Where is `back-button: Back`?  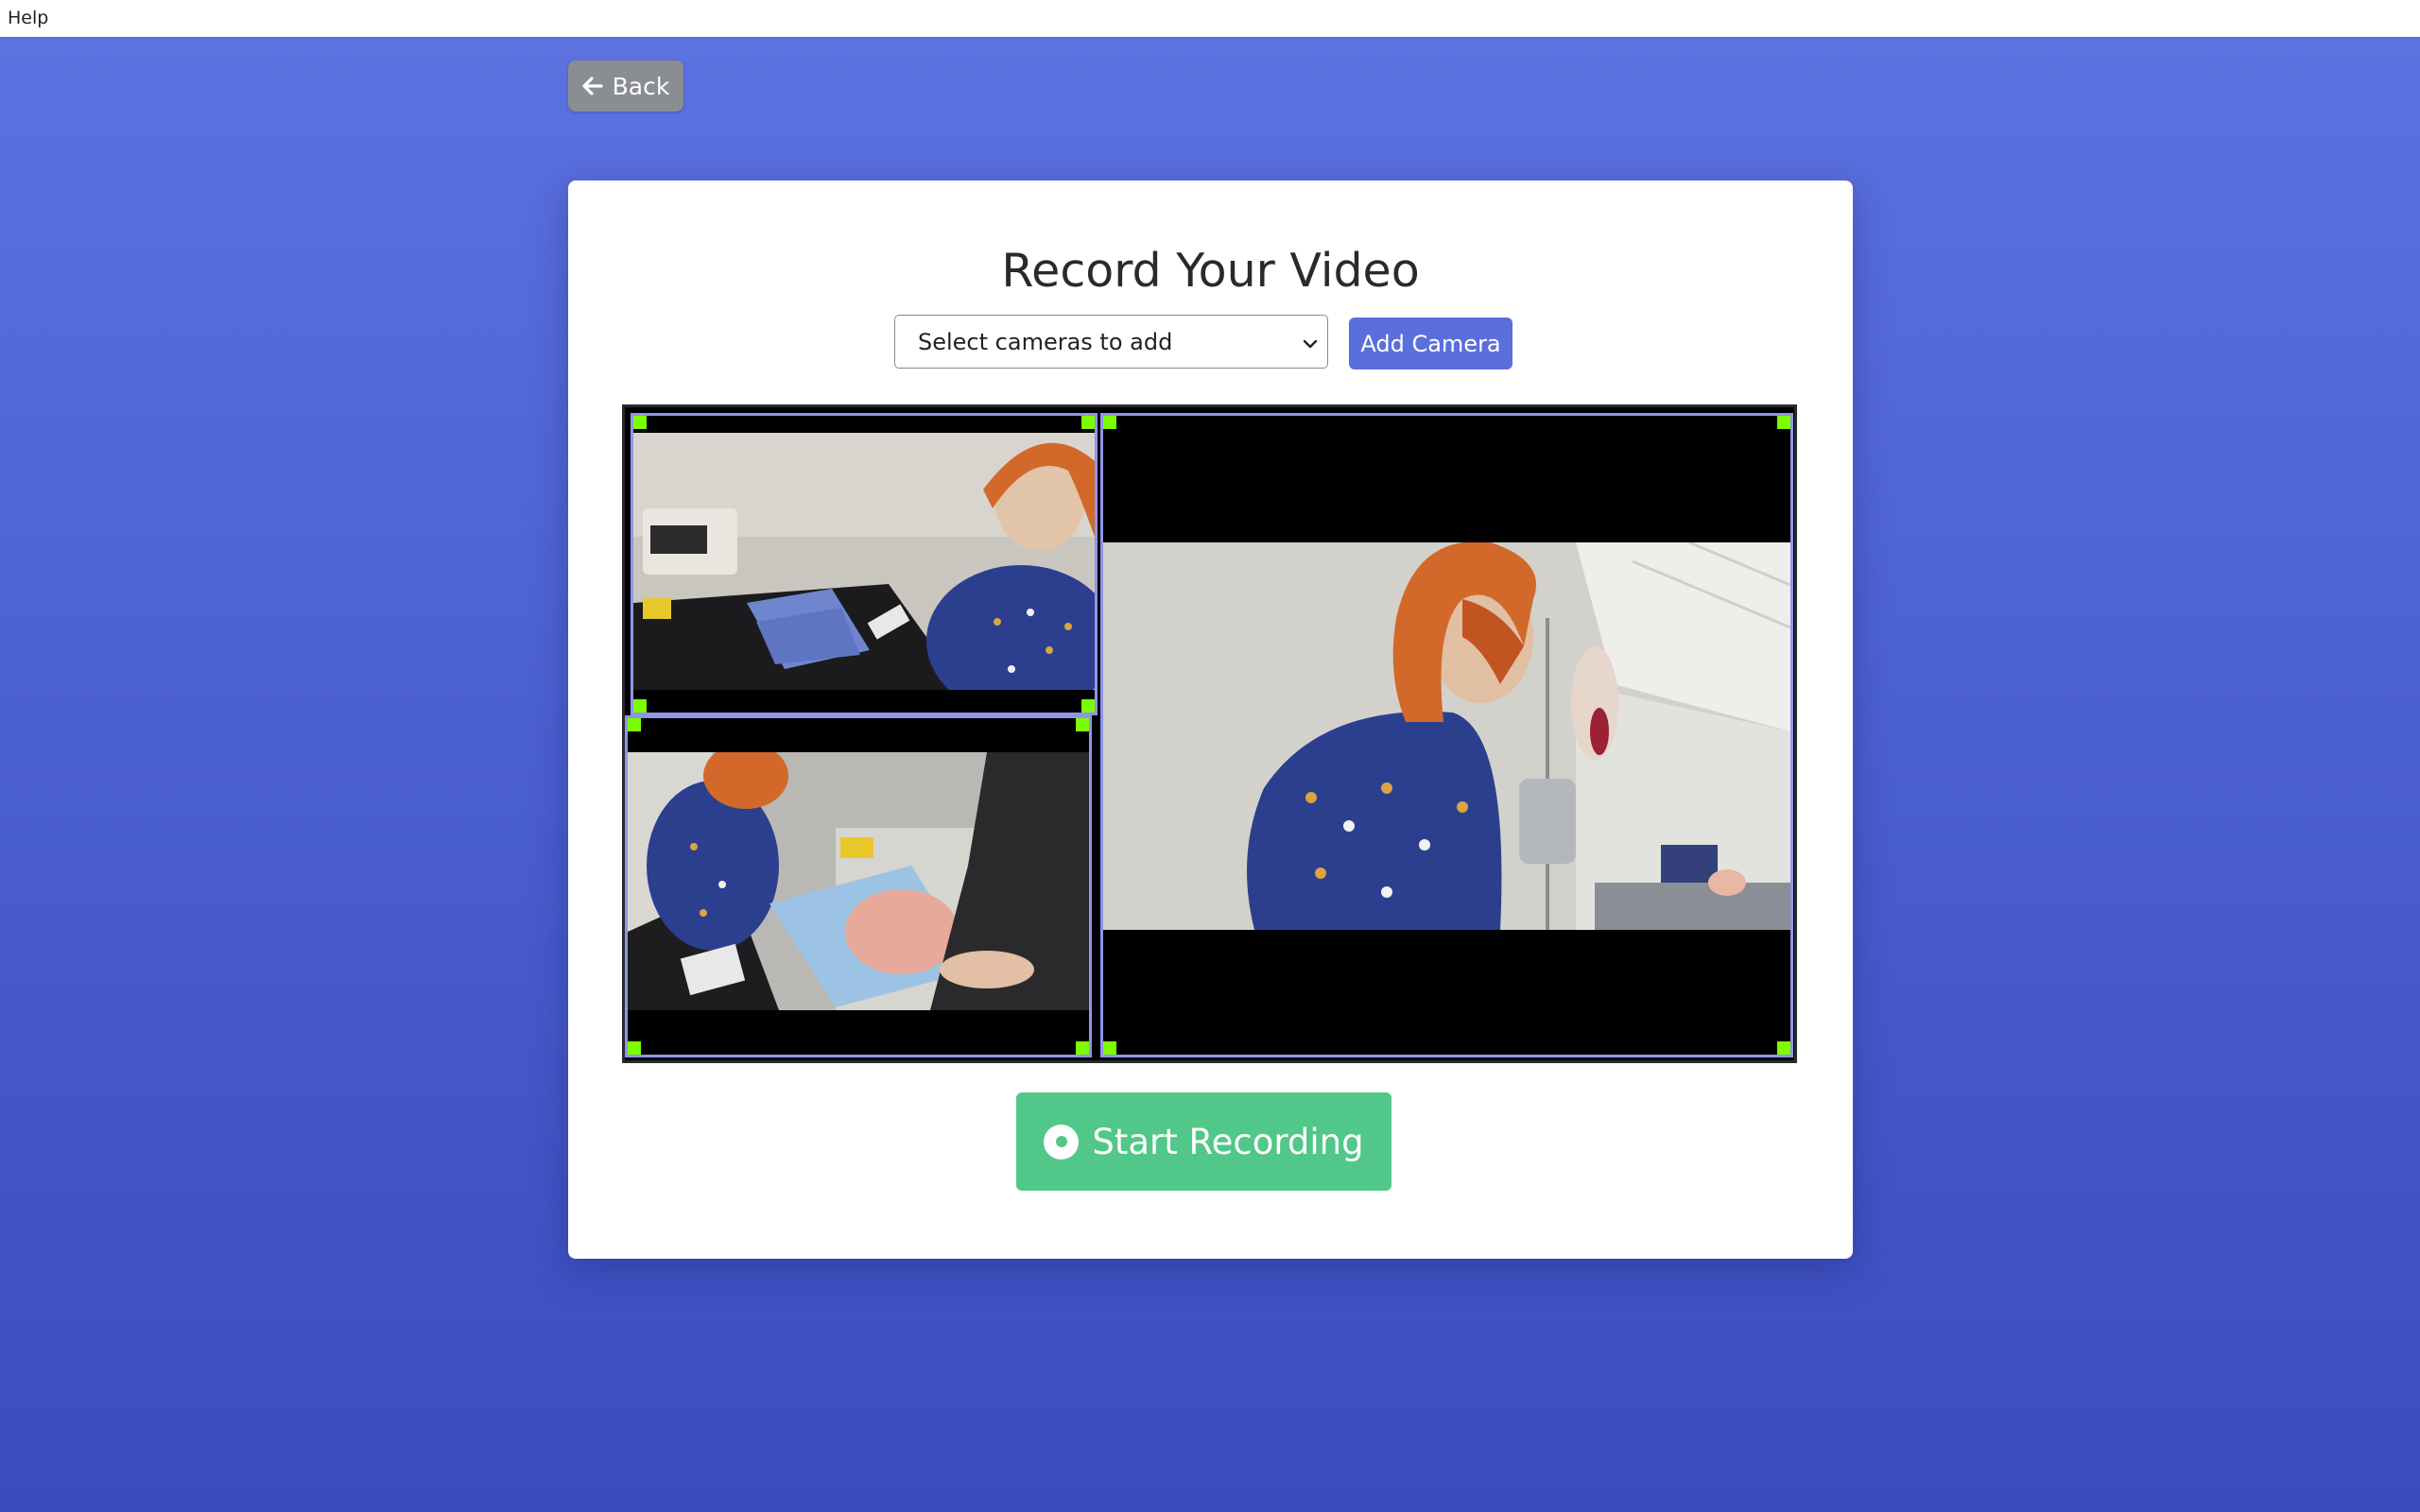
back-button: Back is located at coordinates (625, 86).